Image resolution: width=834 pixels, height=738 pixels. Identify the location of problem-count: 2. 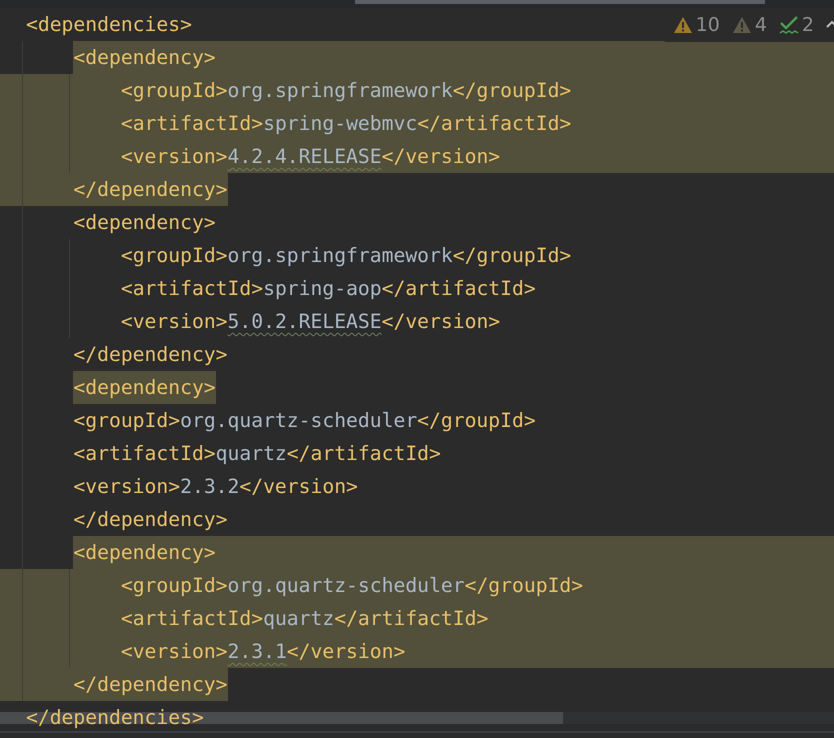
(808, 25).